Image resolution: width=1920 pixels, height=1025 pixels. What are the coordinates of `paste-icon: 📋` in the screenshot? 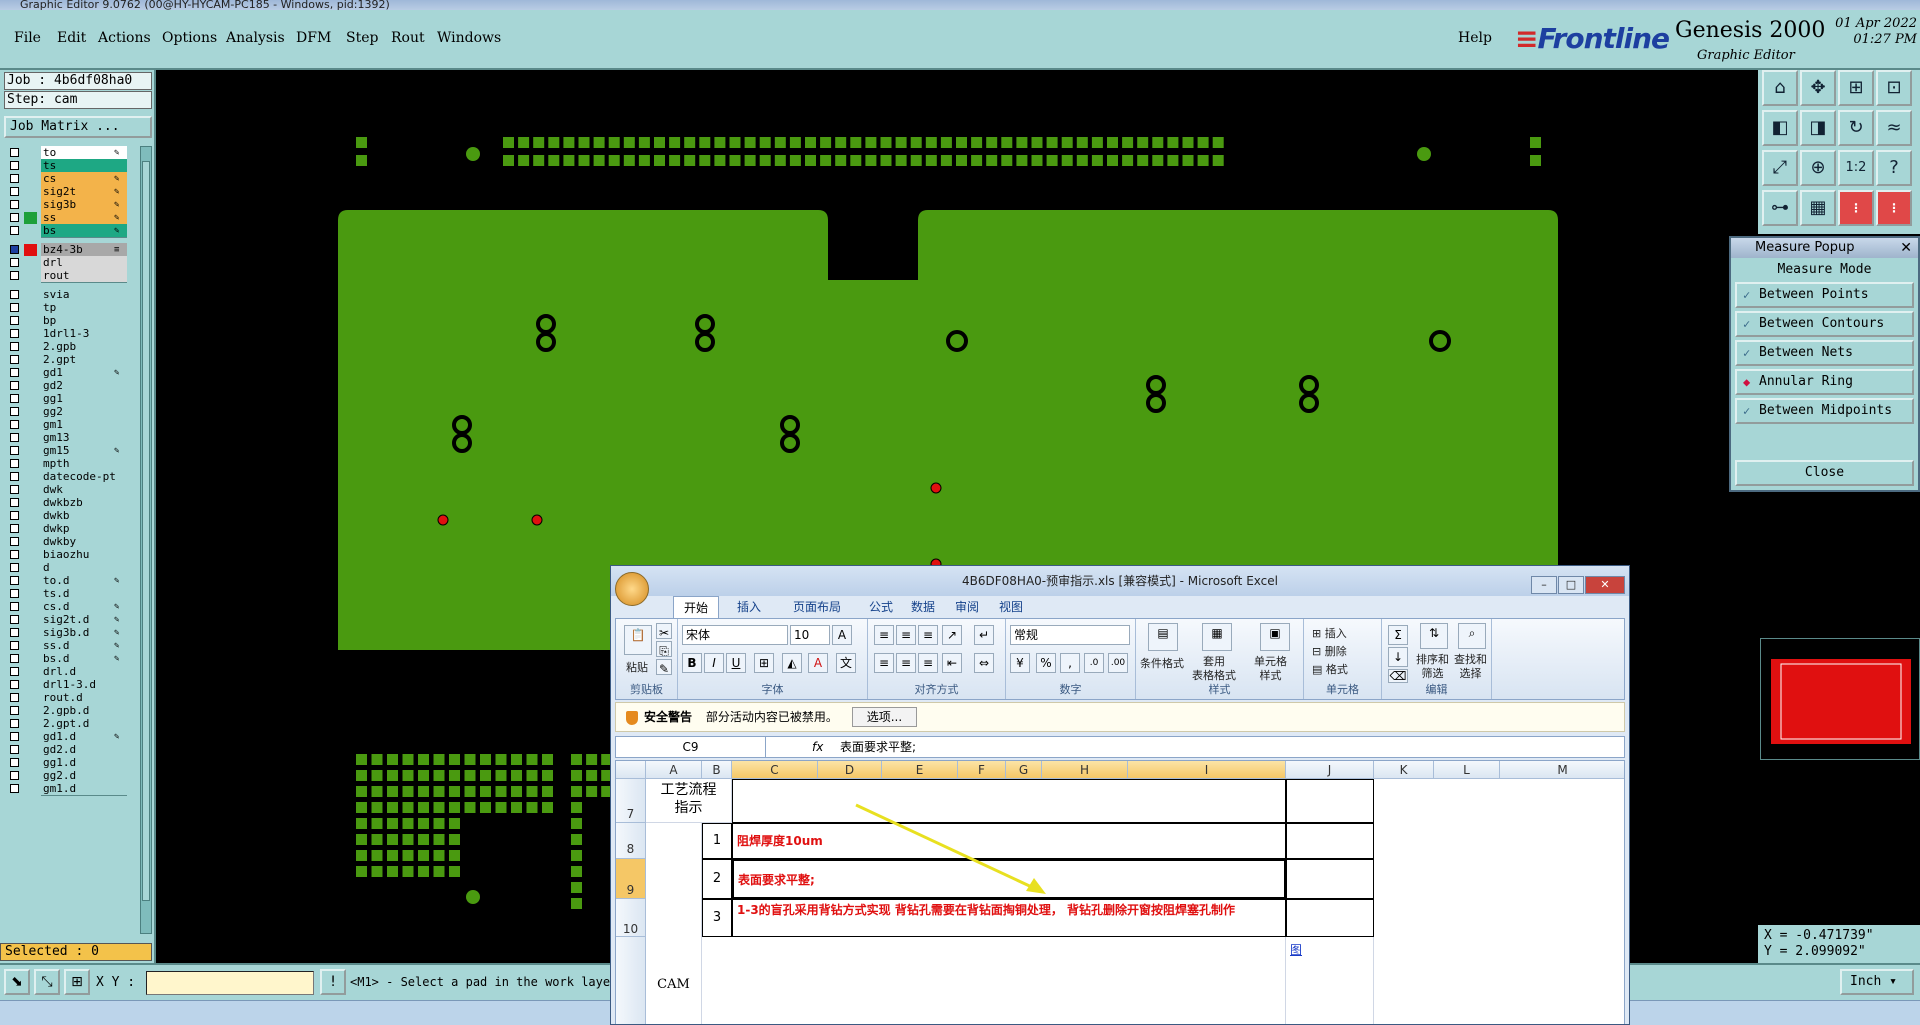 It's located at (638, 640).